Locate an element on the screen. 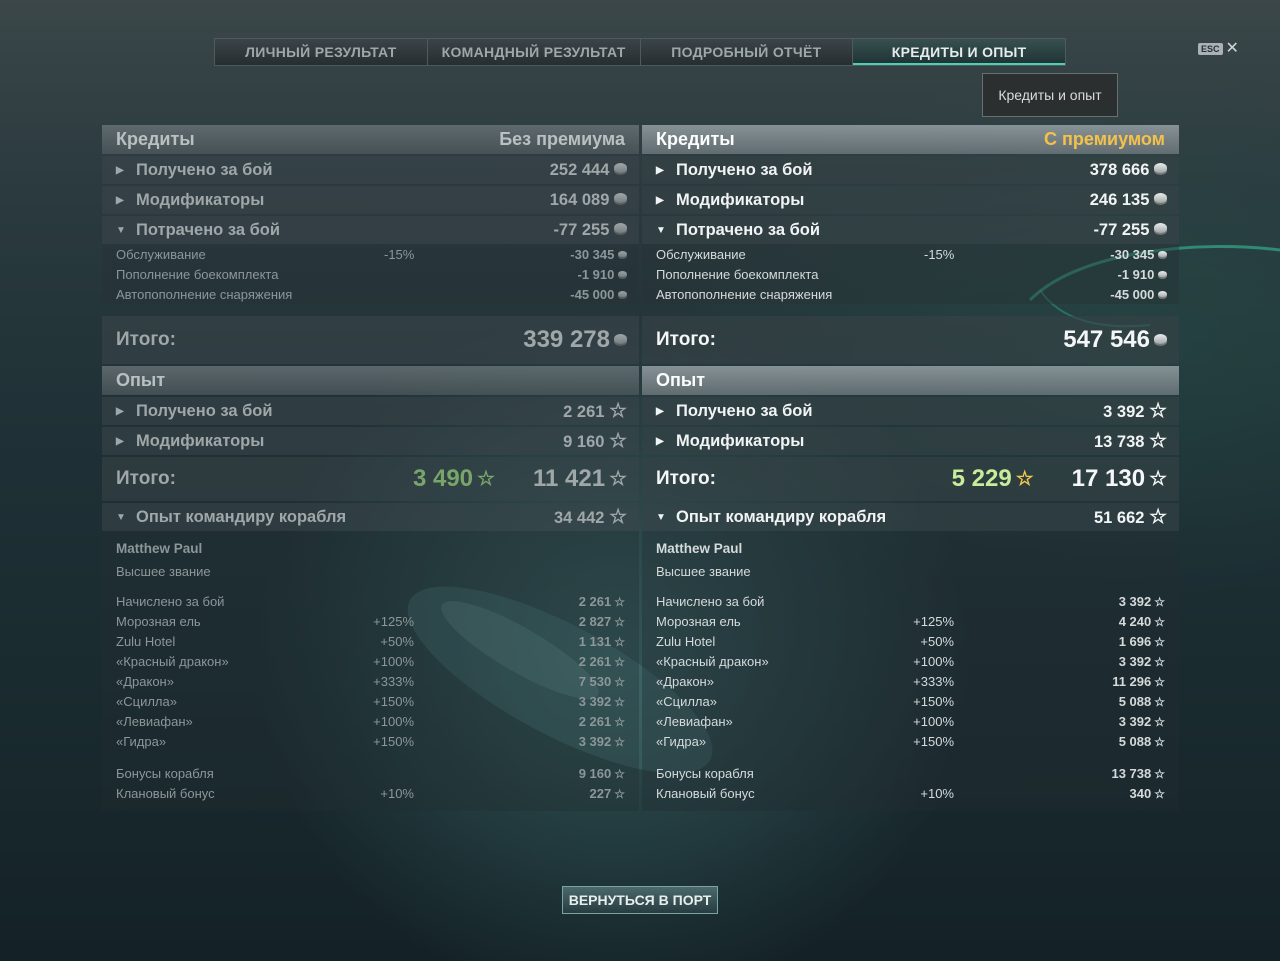  auto-resupply-label: Автопополнение снаряжения is located at coordinates (744, 294).